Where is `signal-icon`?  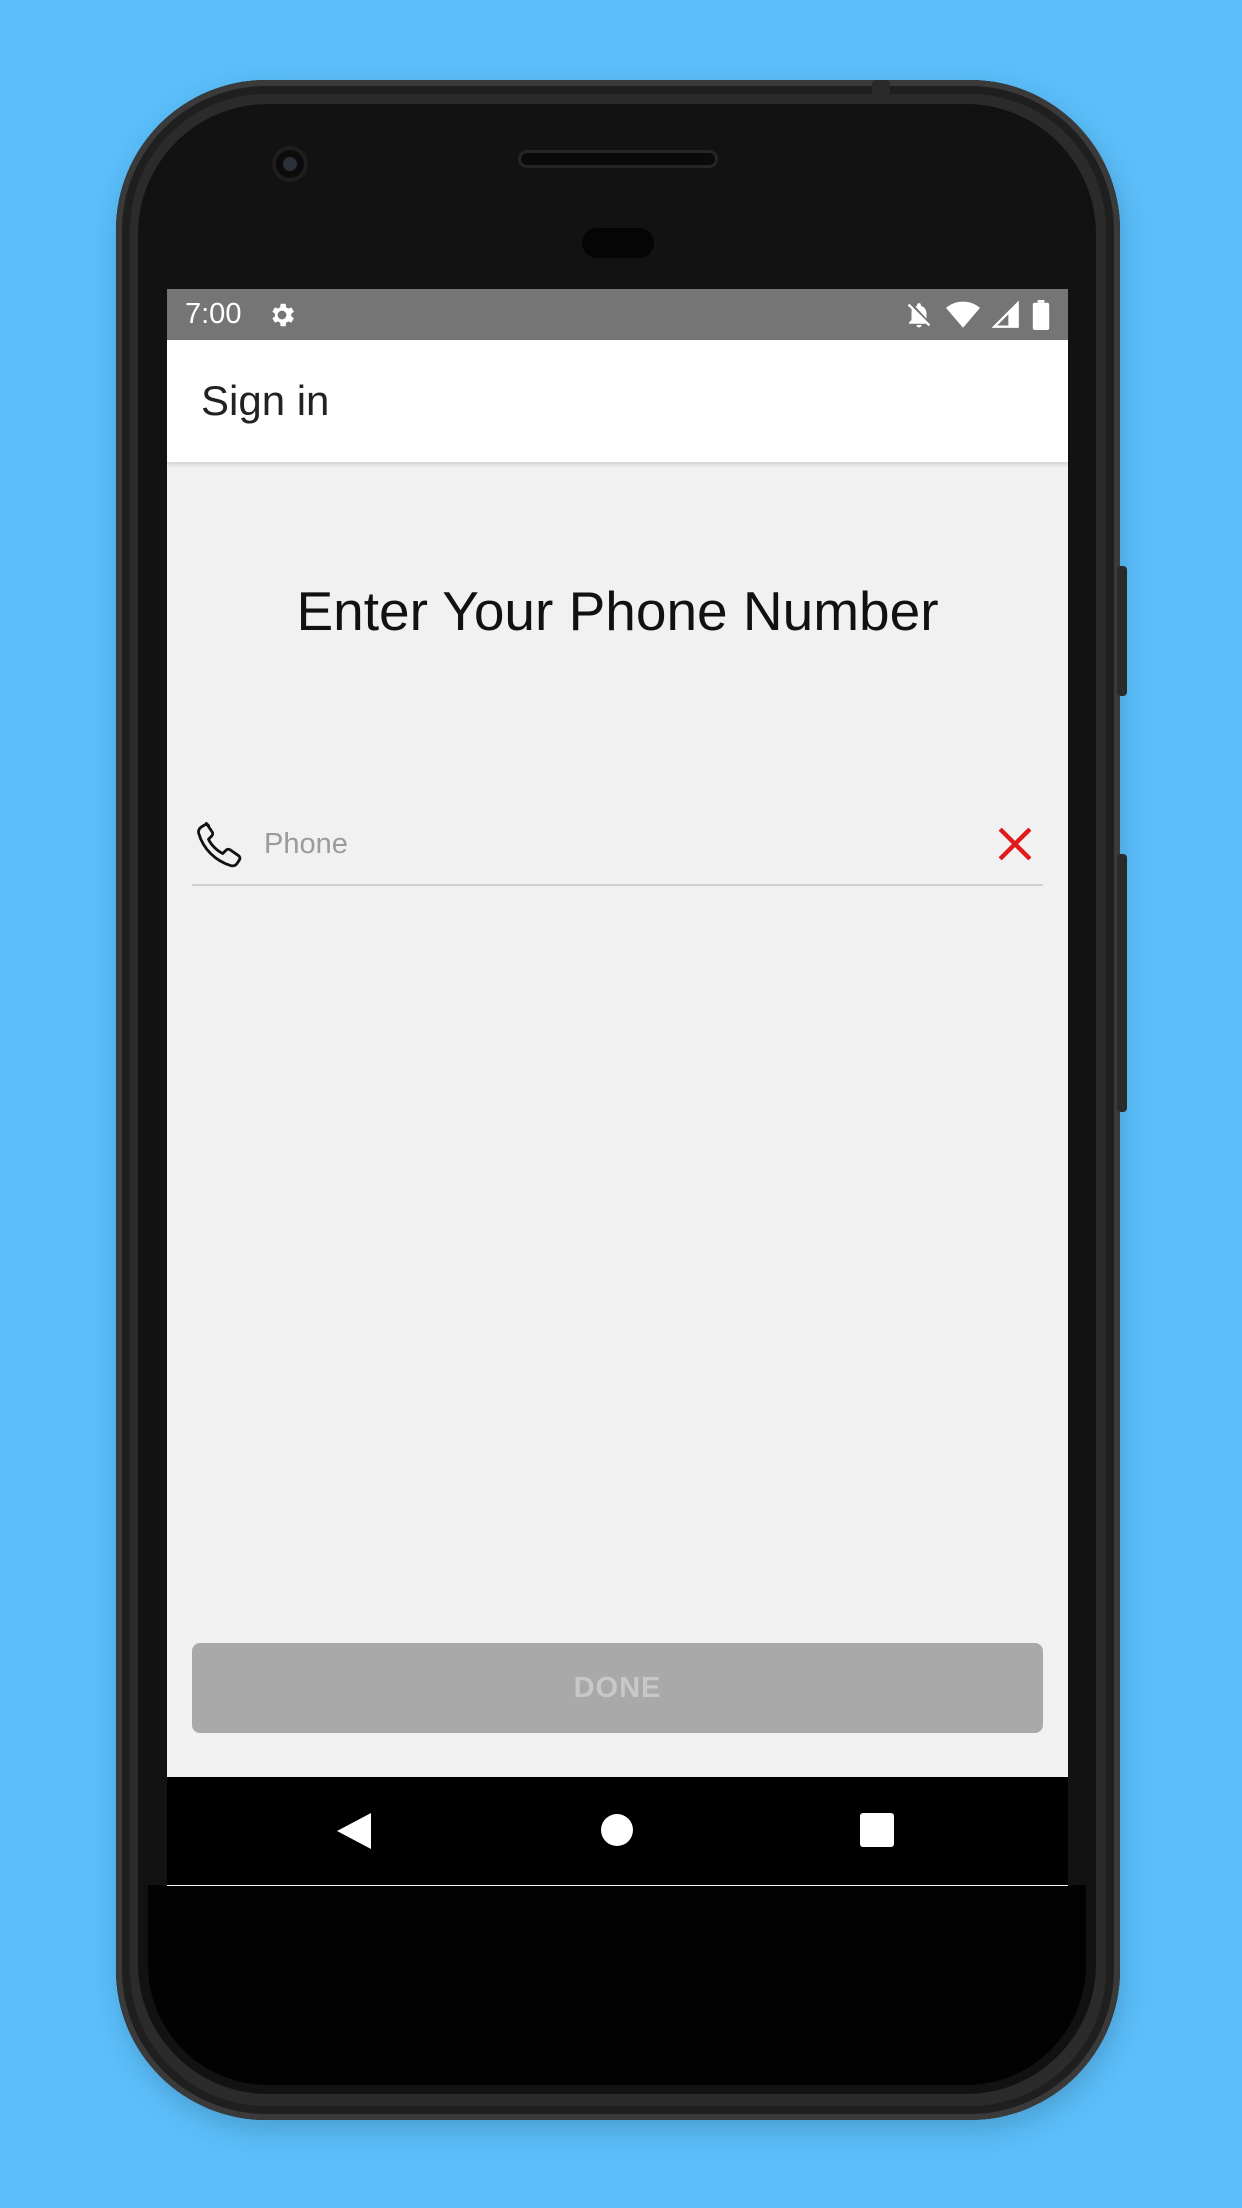
signal-icon is located at coordinates (1006, 314).